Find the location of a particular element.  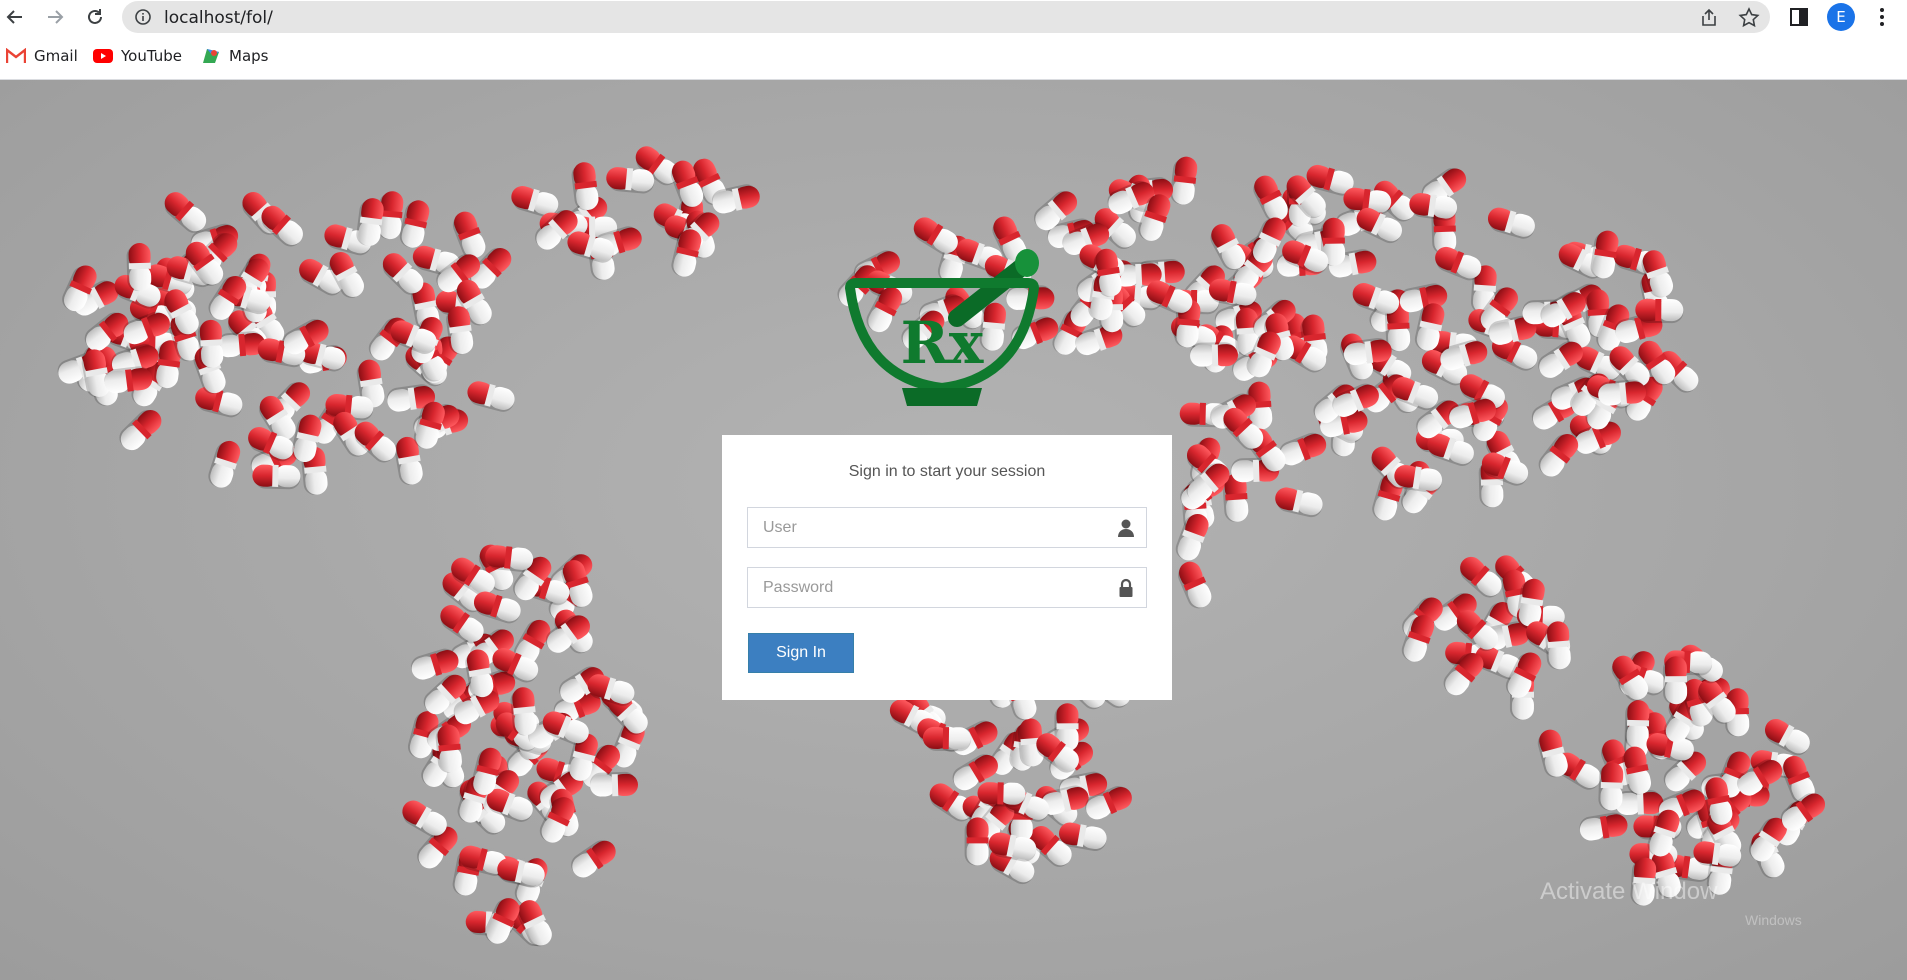

user-field is located at coordinates (947, 527).